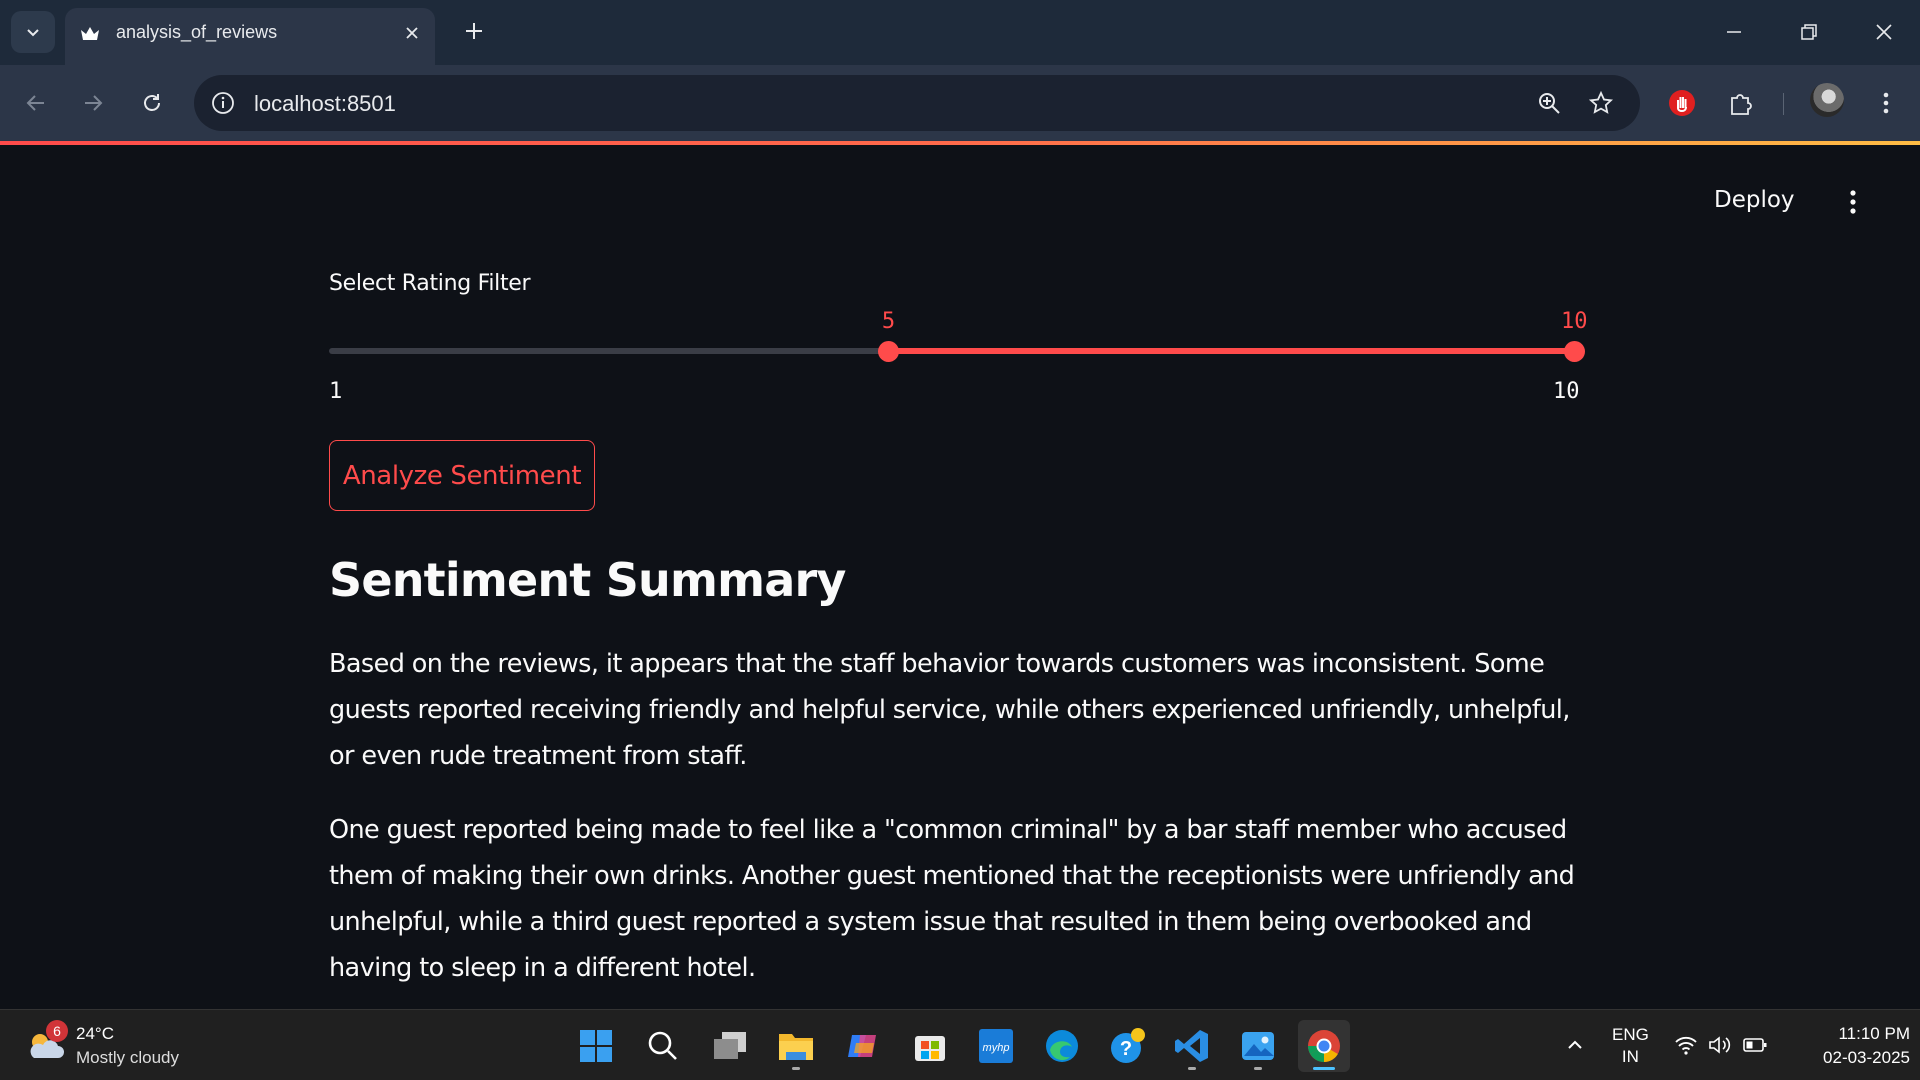 The width and height of the screenshot is (1920, 1080). I want to click on file-explorer-icon, so click(796, 1047).